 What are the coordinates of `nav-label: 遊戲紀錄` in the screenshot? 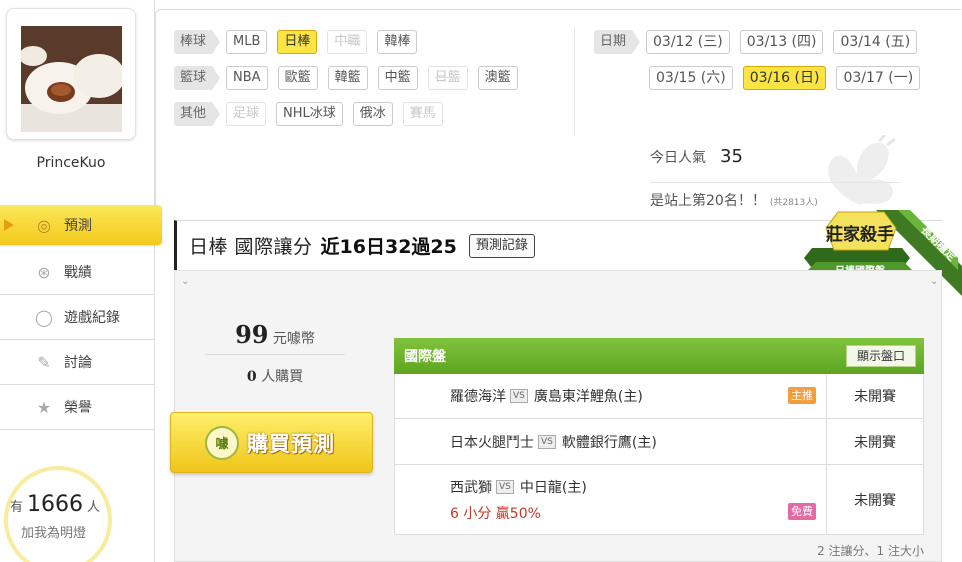 It's located at (92, 318).